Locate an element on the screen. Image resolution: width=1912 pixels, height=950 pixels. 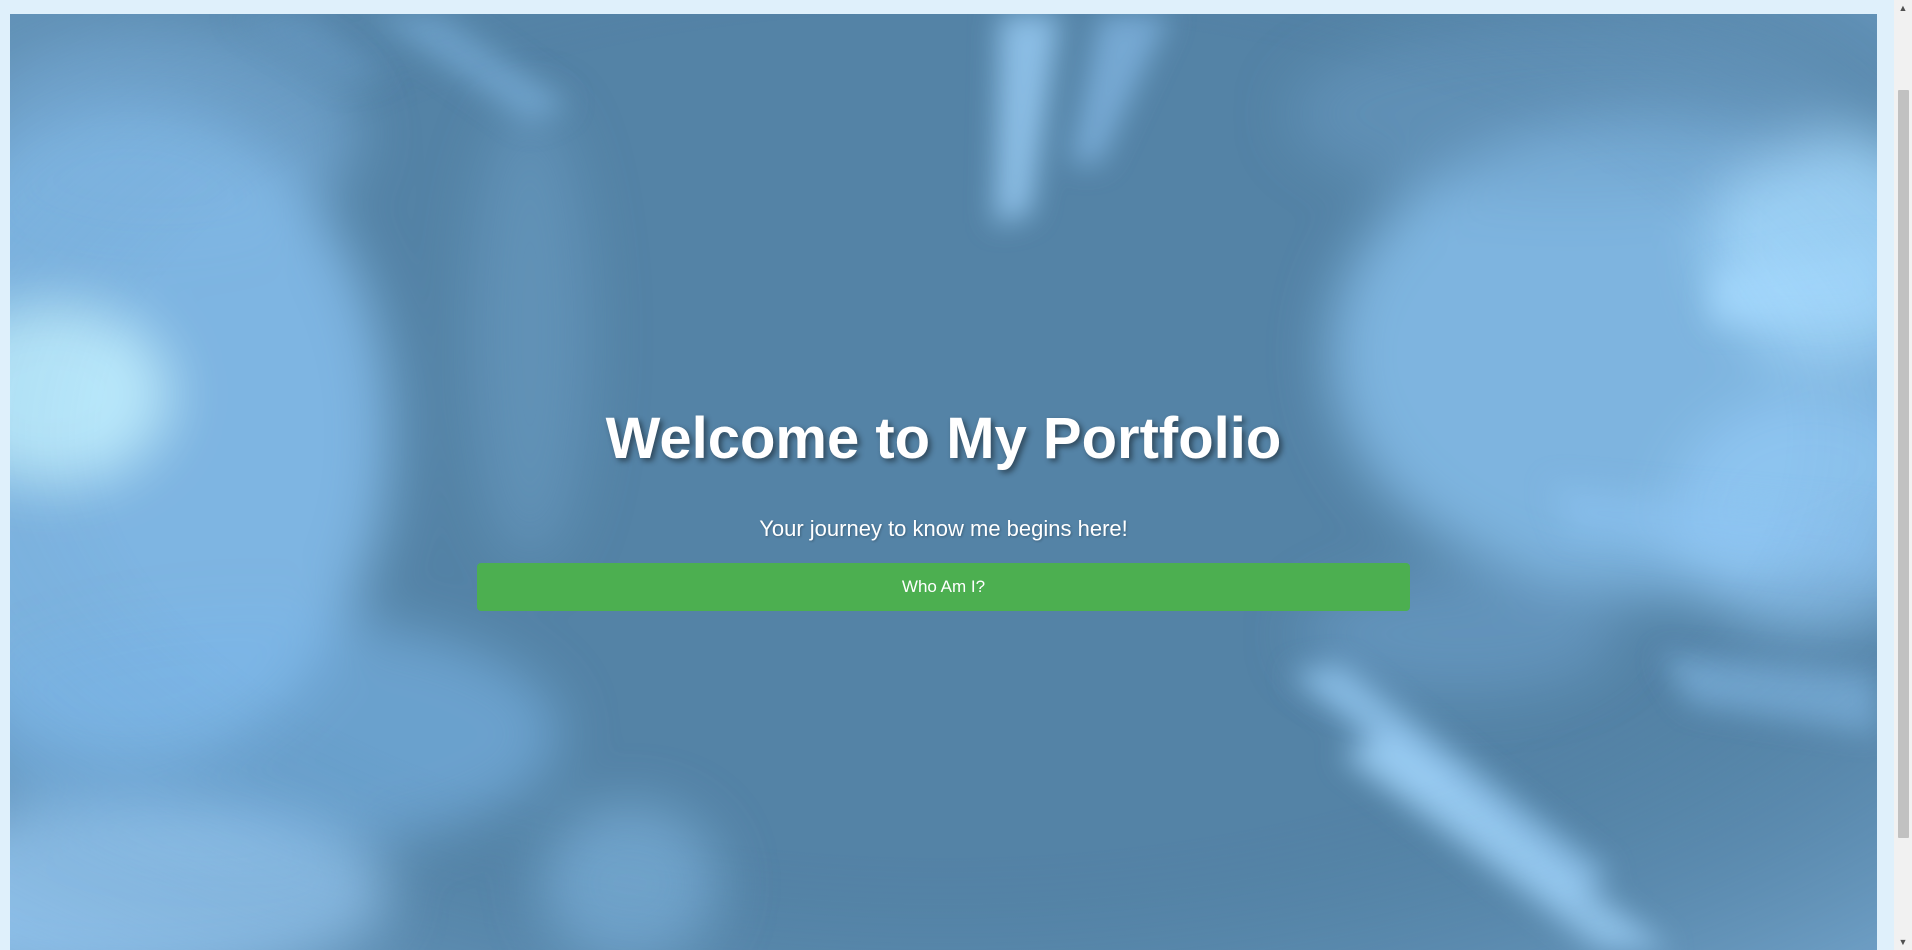
who-am-i-button: Who Am I? is located at coordinates (943, 587).